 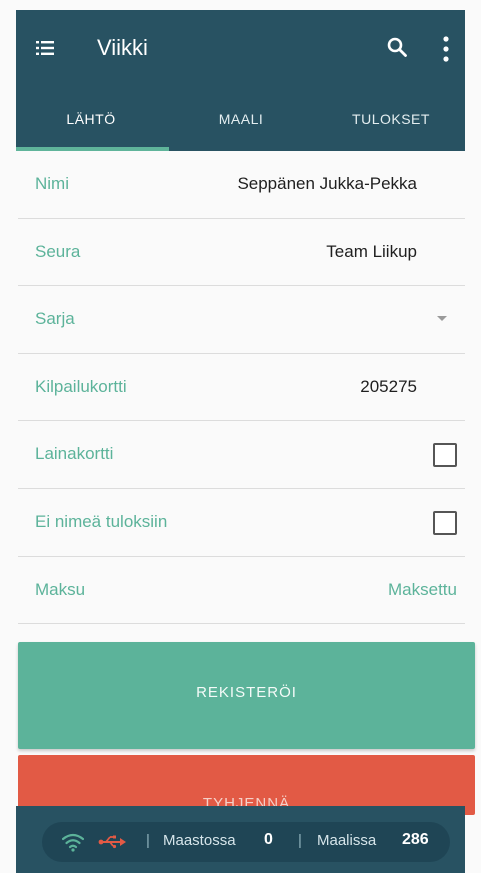 I want to click on tab-tulokset: TULOKSET, so click(x=391, y=126).